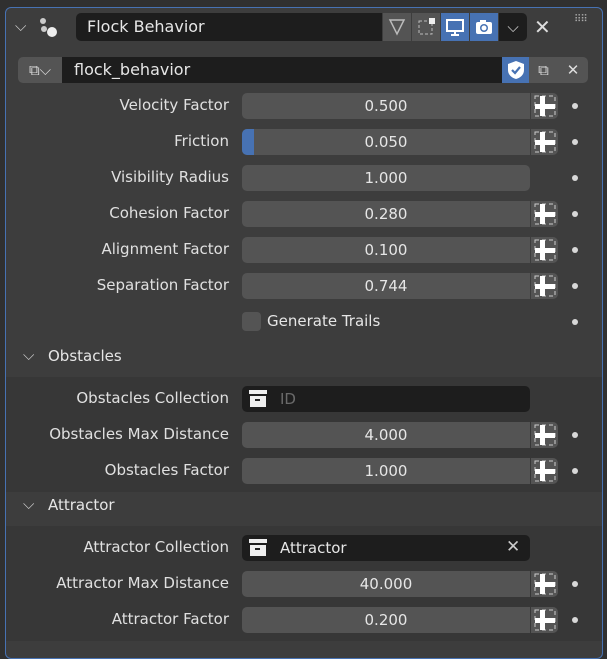 Image resolution: width=607 pixels, height=659 pixels. I want to click on render-camera-icon, so click(484, 27).